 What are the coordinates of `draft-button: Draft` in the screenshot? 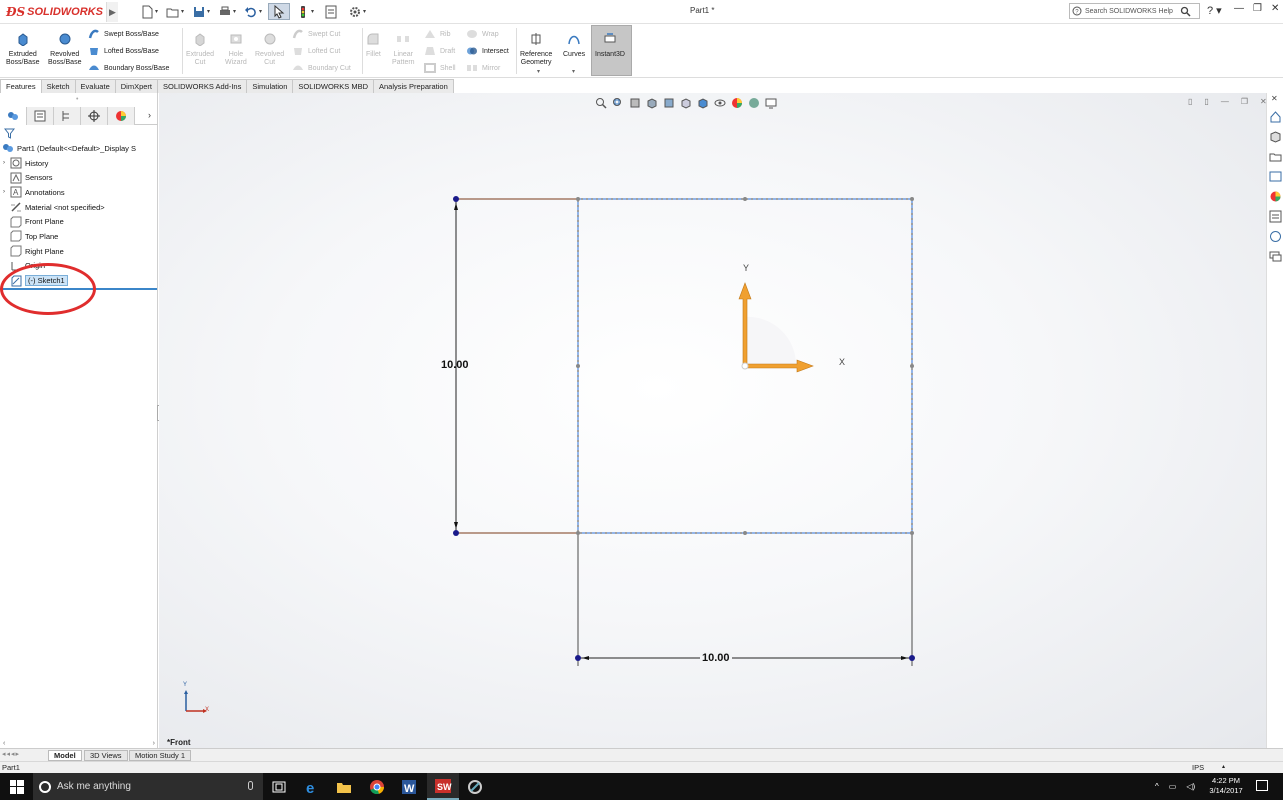 It's located at (439, 51).